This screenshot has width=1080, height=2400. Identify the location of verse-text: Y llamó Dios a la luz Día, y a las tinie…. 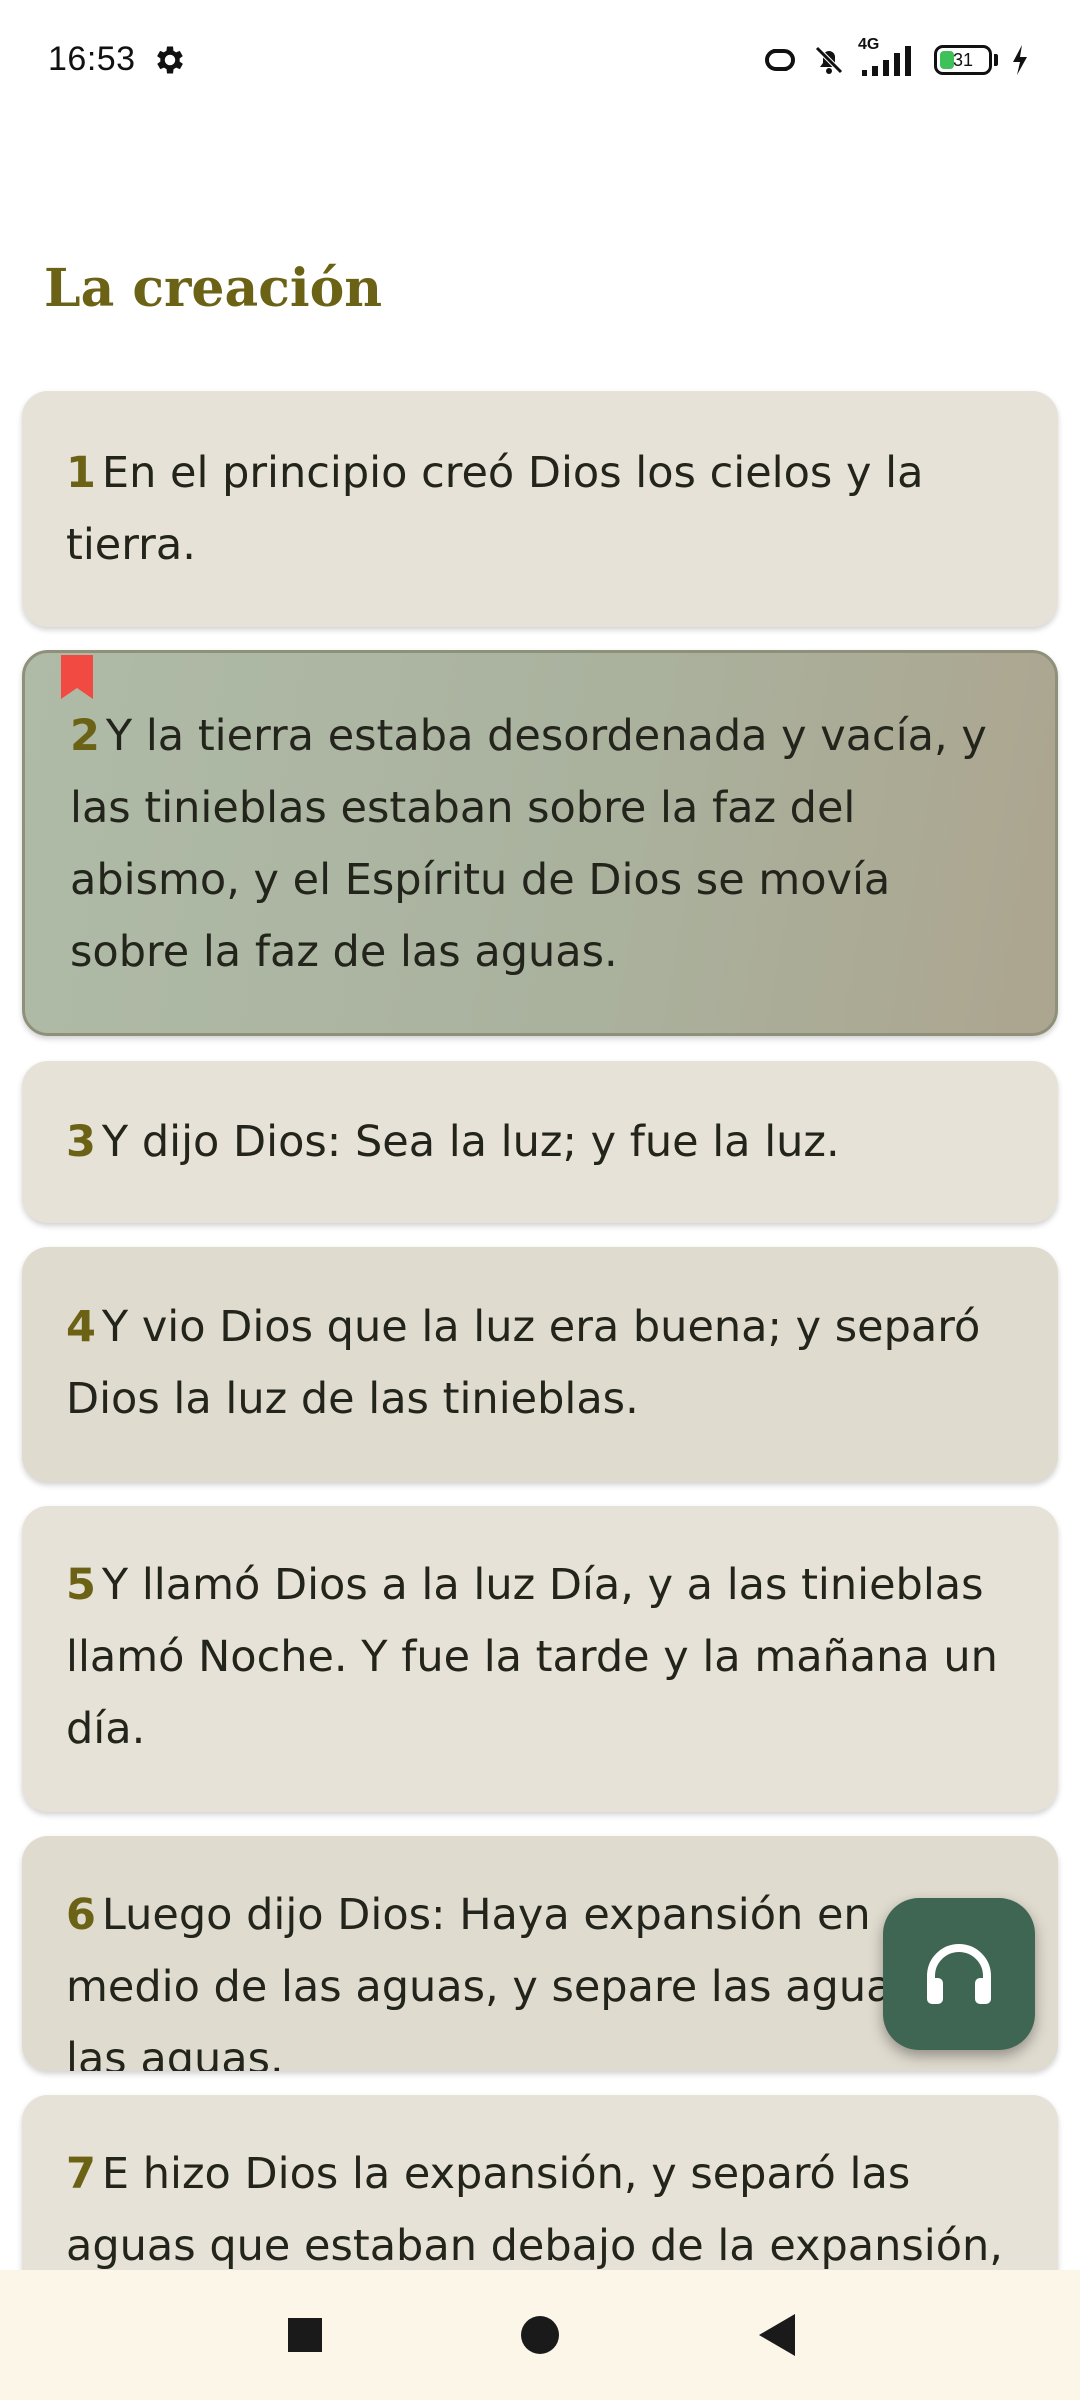
(532, 1657).